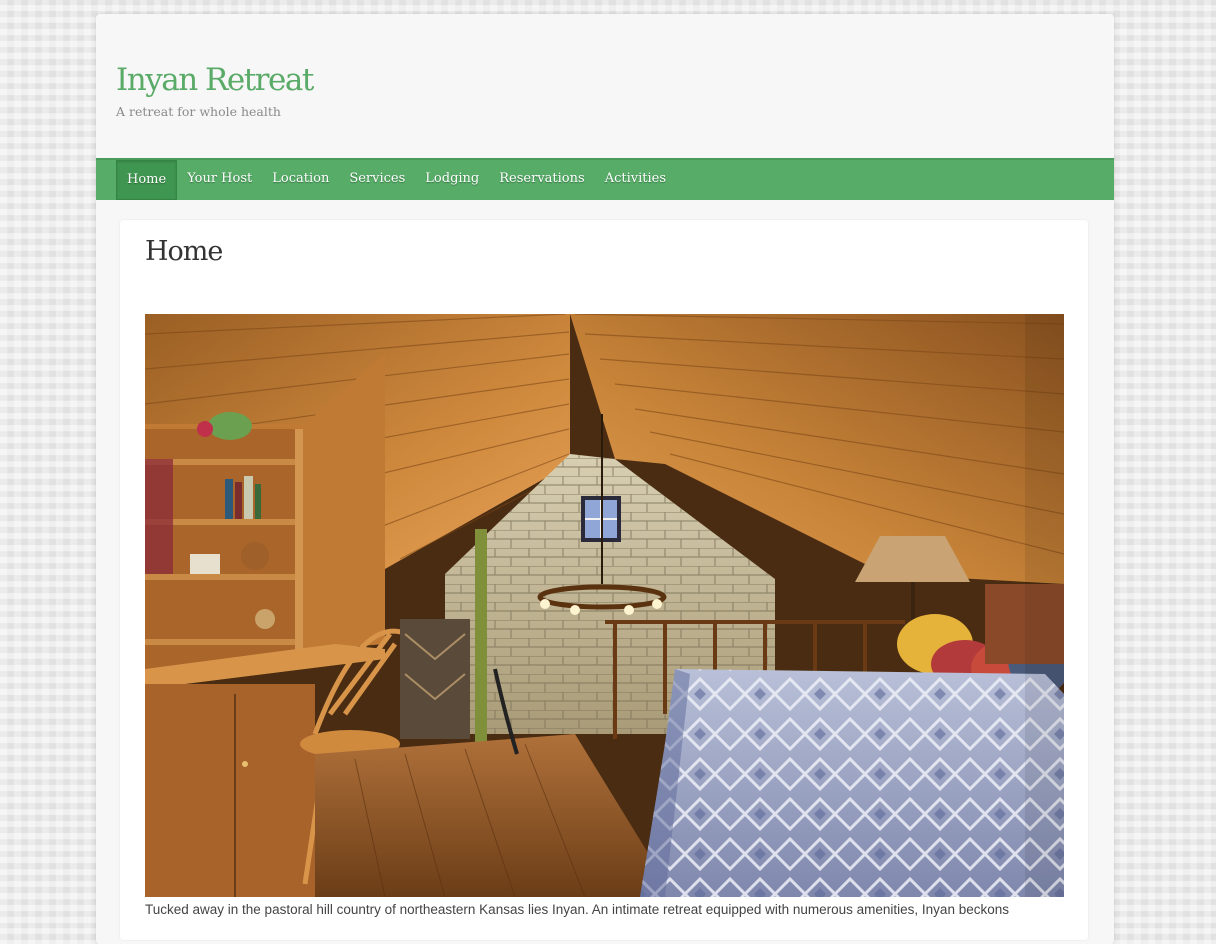  What do you see at coordinates (377, 180) in the screenshot?
I see `nav-item-services: Services` at bounding box center [377, 180].